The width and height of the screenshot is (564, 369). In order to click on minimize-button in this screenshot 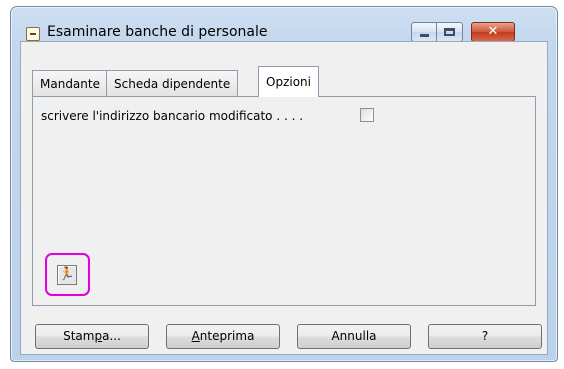, I will do `click(424, 32)`.